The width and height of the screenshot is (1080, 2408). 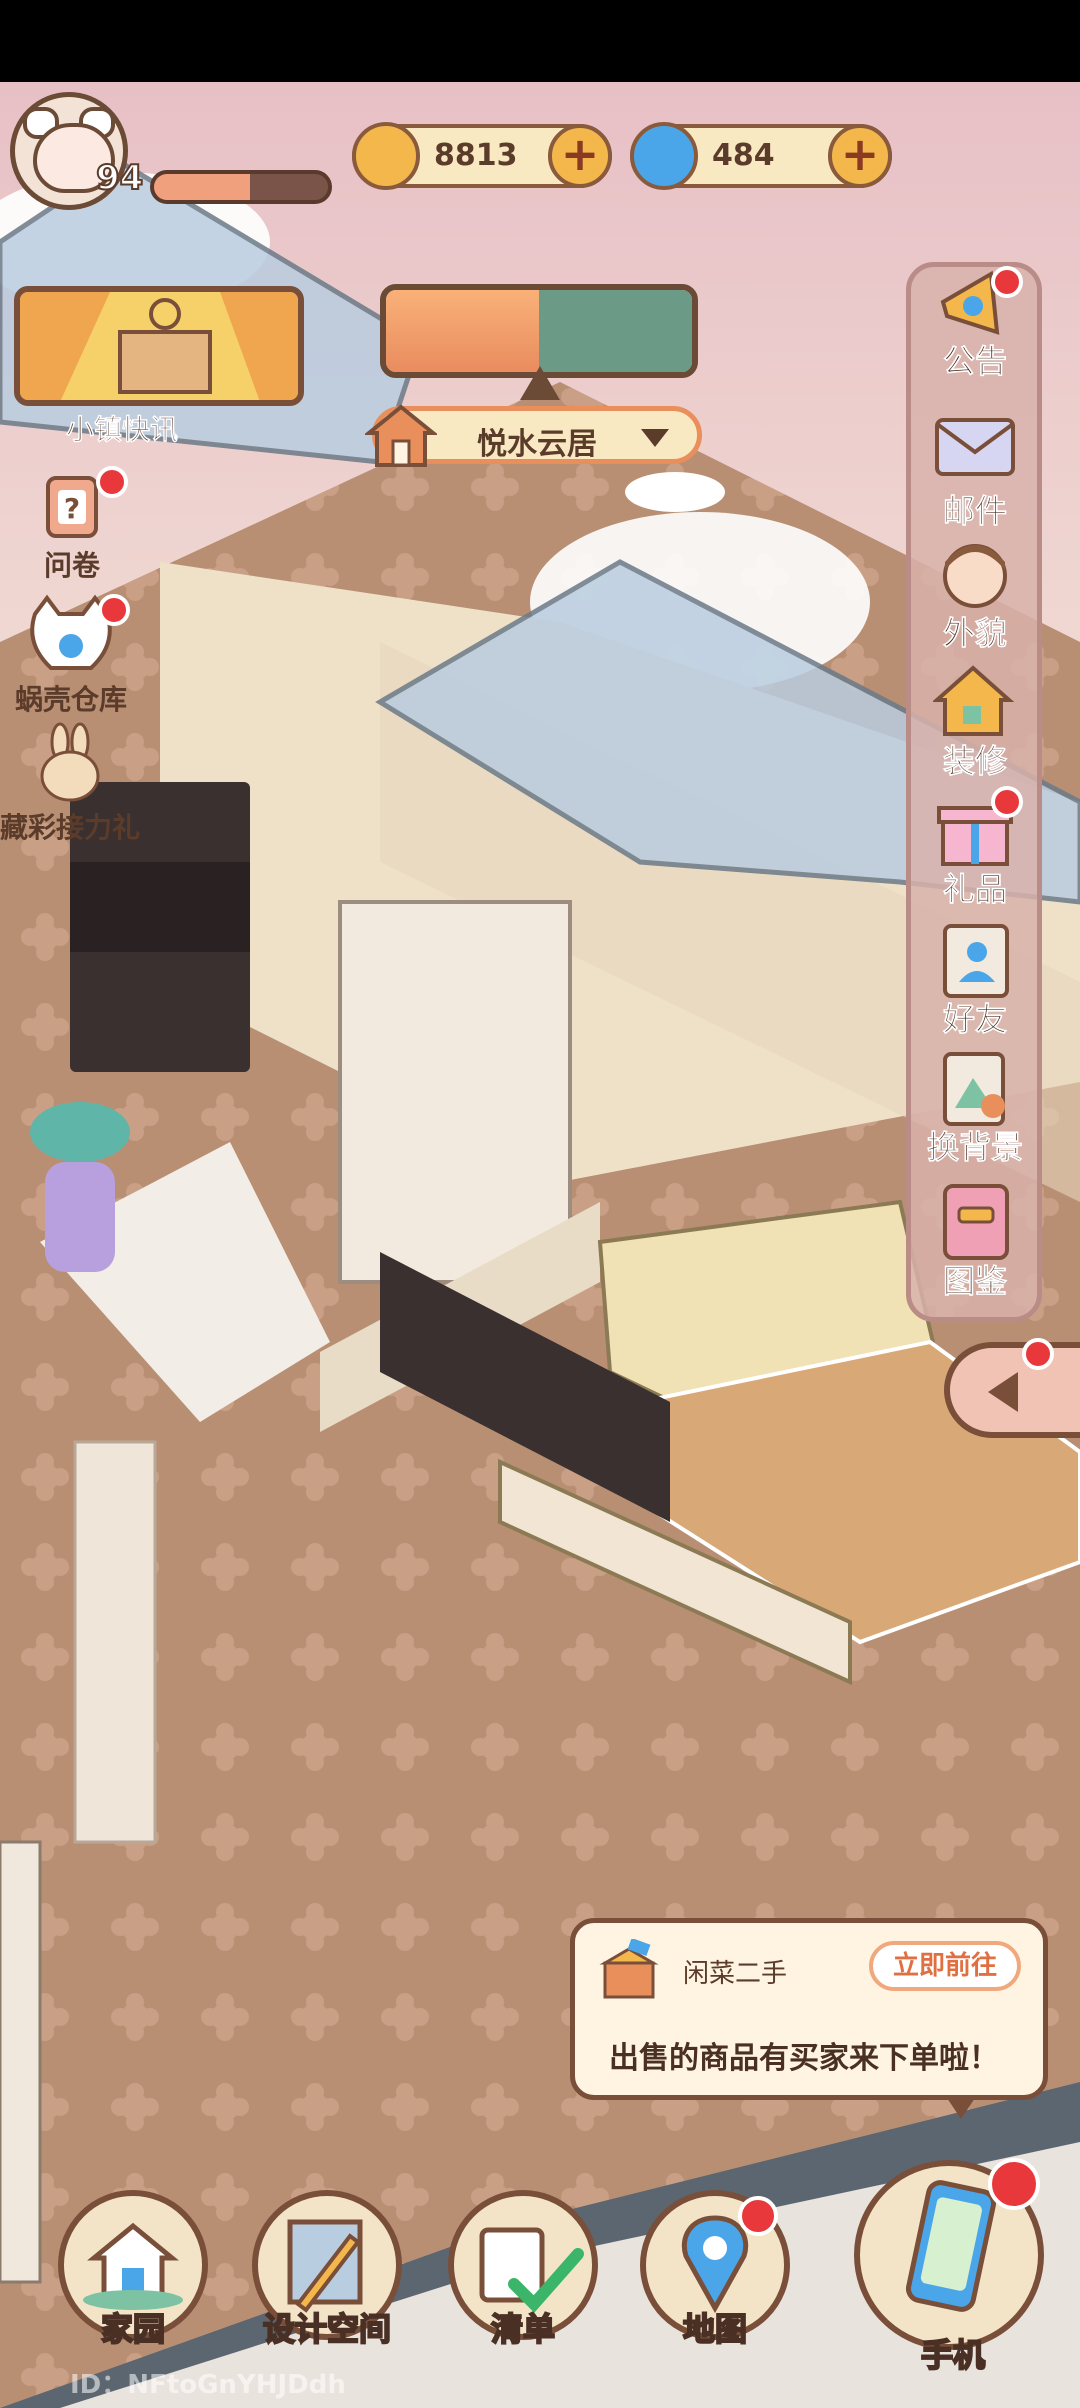 What do you see at coordinates (953, 2355) in the screenshot?
I see `nav-phone-label: 手机` at bounding box center [953, 2355].